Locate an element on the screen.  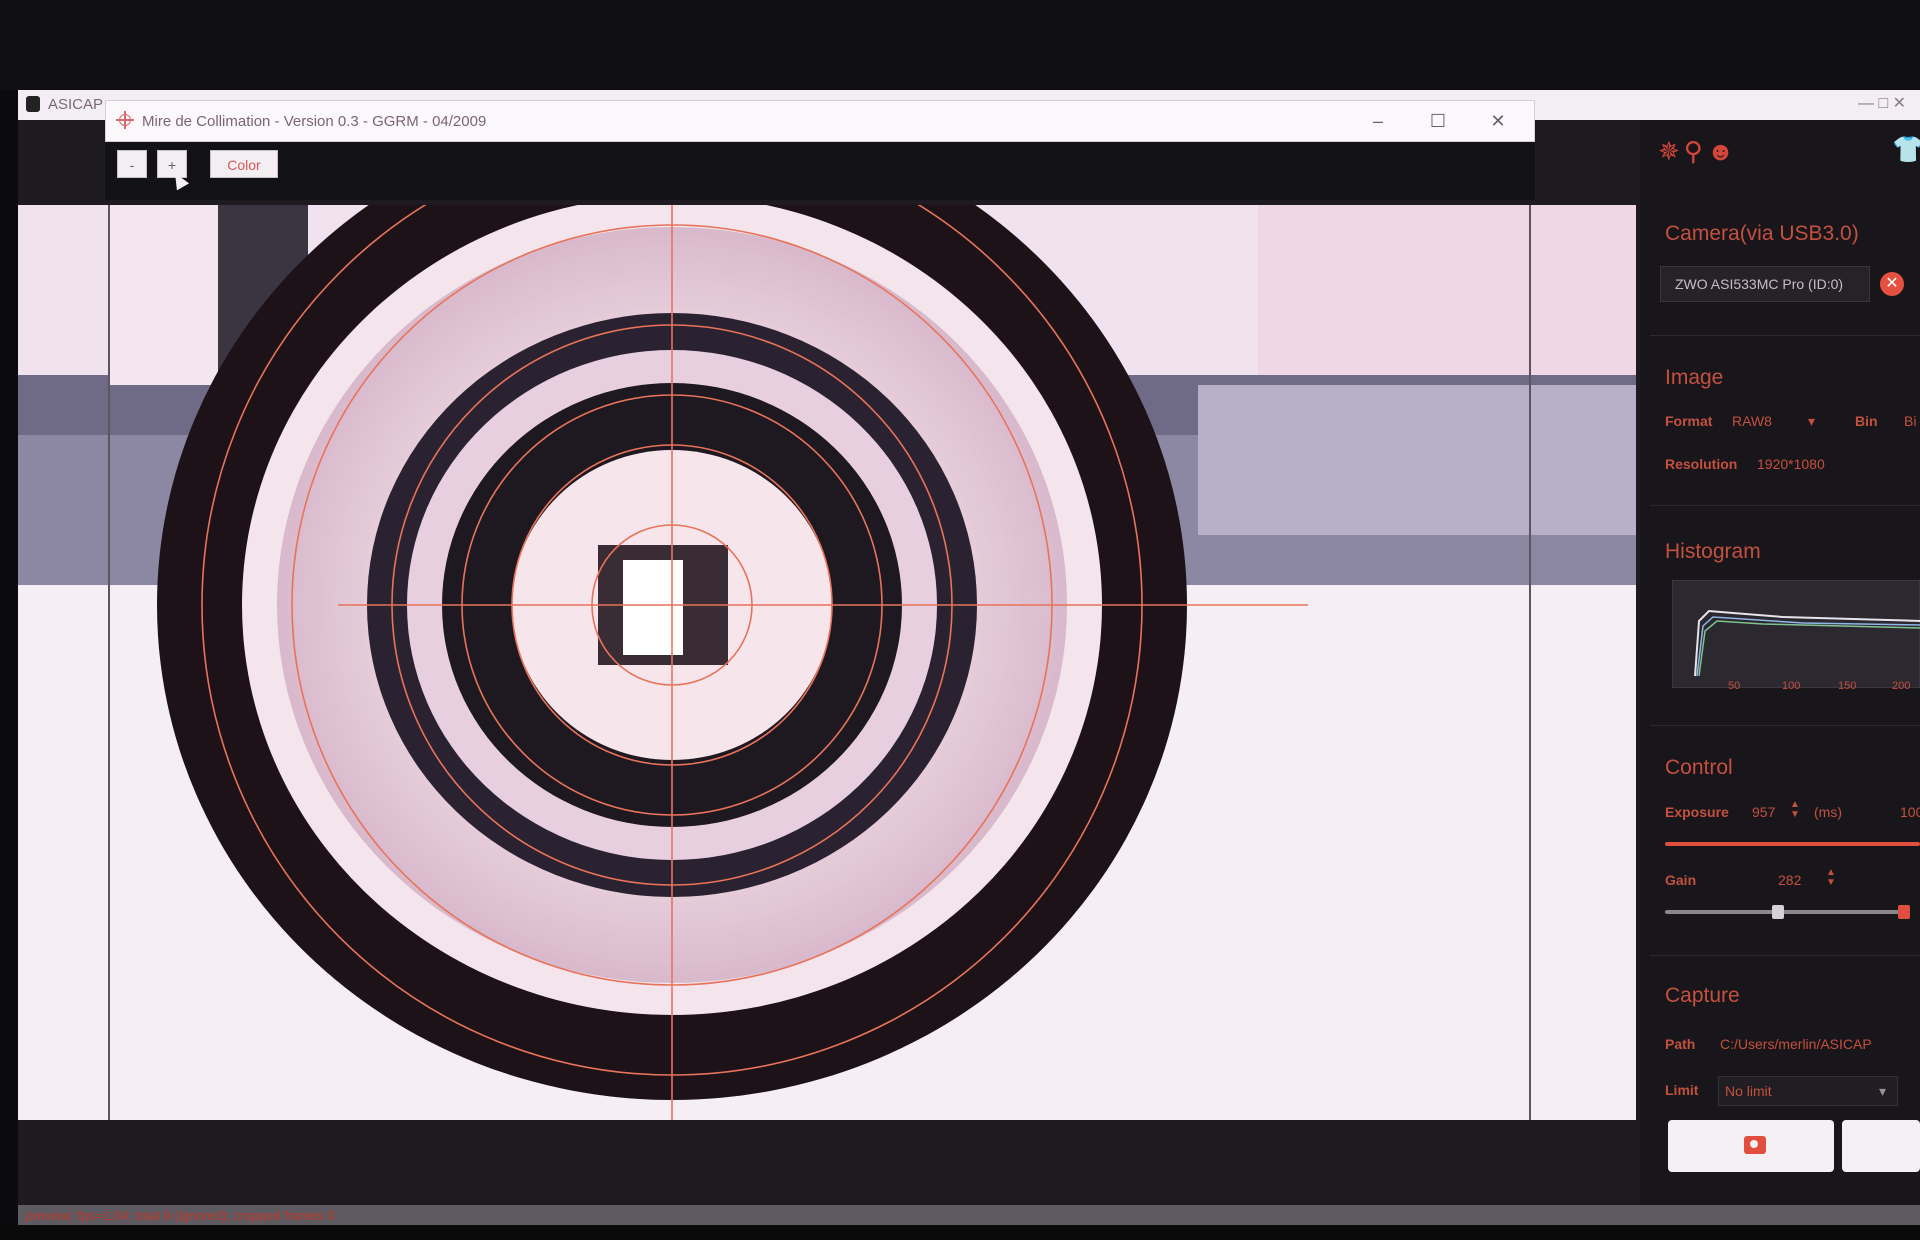
minimize-button: – is located at coordinates (1378, 121).